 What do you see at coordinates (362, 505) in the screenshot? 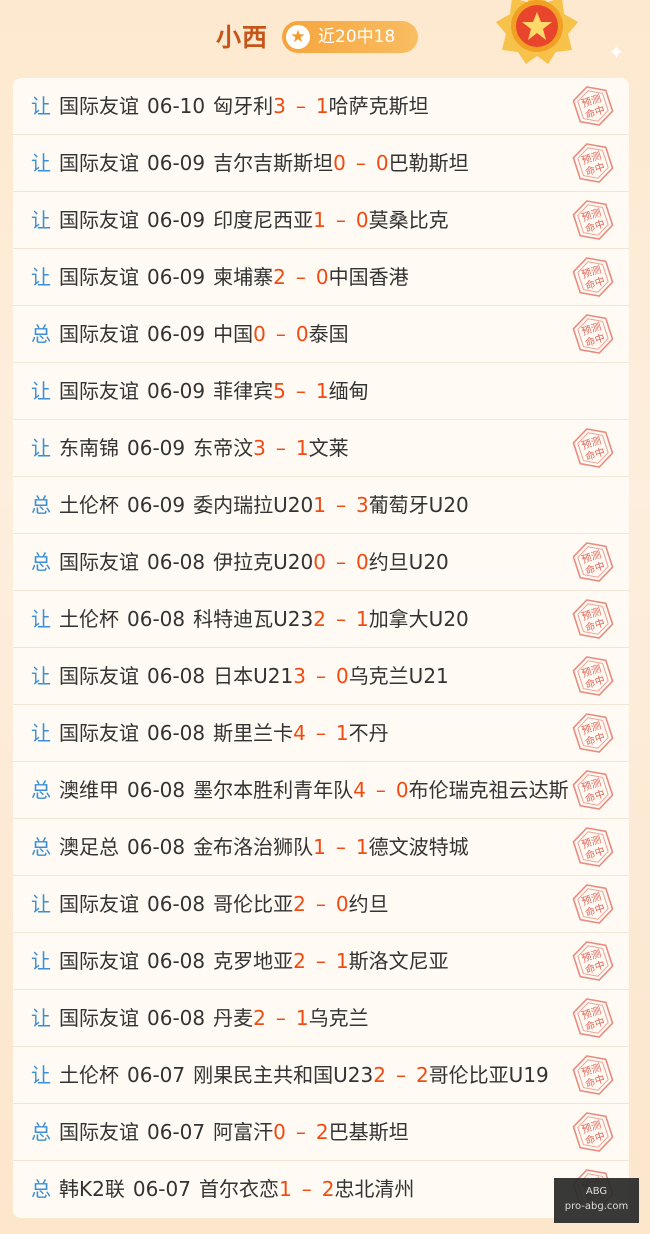
I see `away-score: 3` at bounding box center [362, 505].